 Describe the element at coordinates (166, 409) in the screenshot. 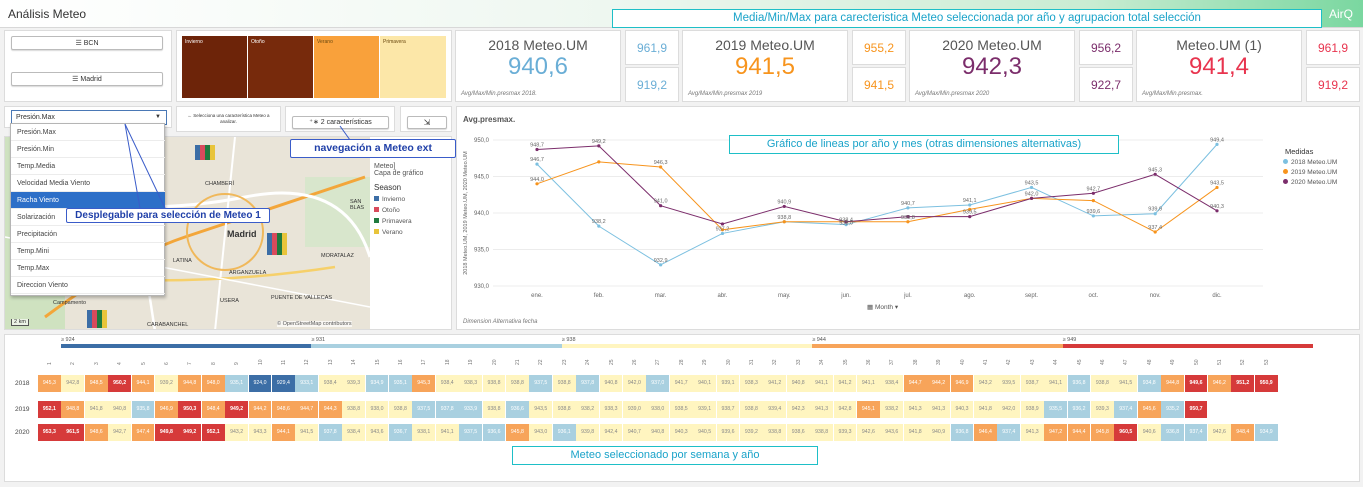

I see `heatmap-cell: 946,9` at that location.